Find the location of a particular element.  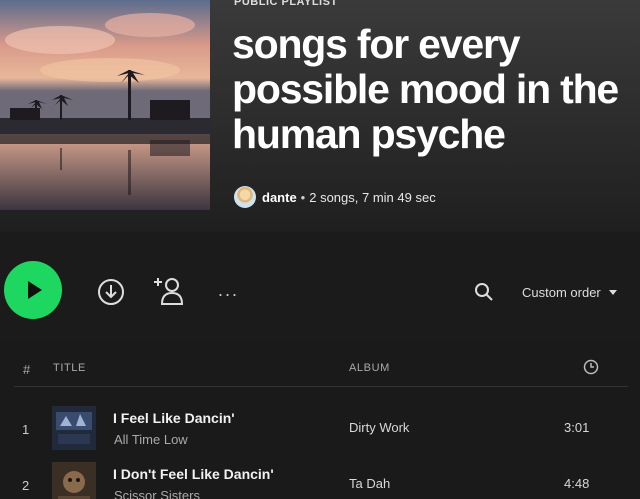

owner-avatar is located at coordinates (245, 197).